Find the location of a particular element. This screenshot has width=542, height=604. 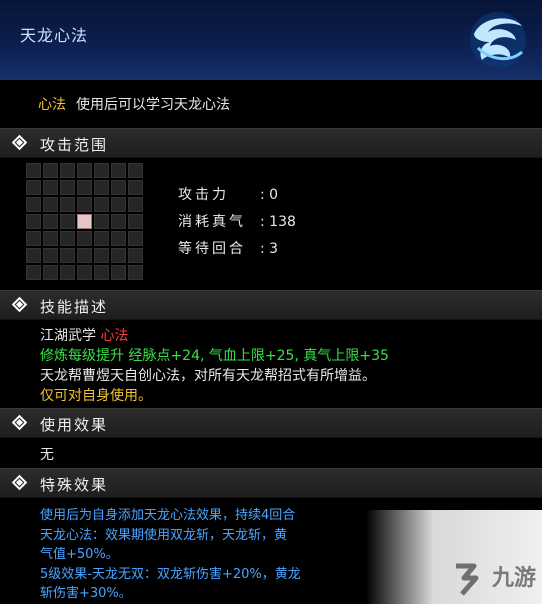

special-line-2: 天龙心法：效果期使用双龙斩，天龙斩，黄 is located at coordinates (164, 535).